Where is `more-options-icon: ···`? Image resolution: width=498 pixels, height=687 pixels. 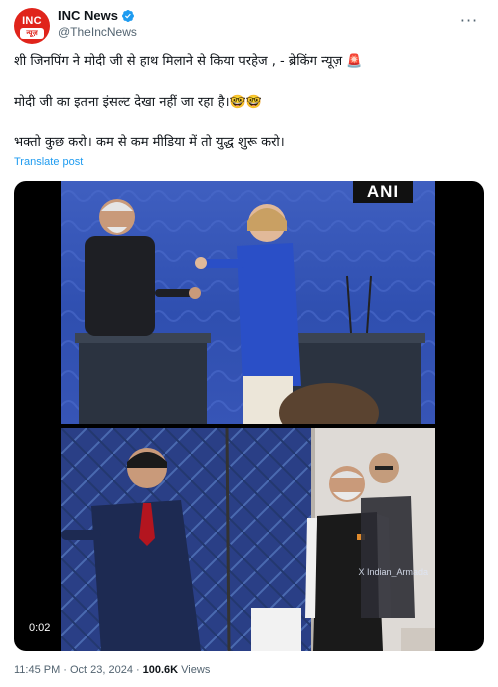
more-options-icon: ··· is located at coordinates (469, 20).